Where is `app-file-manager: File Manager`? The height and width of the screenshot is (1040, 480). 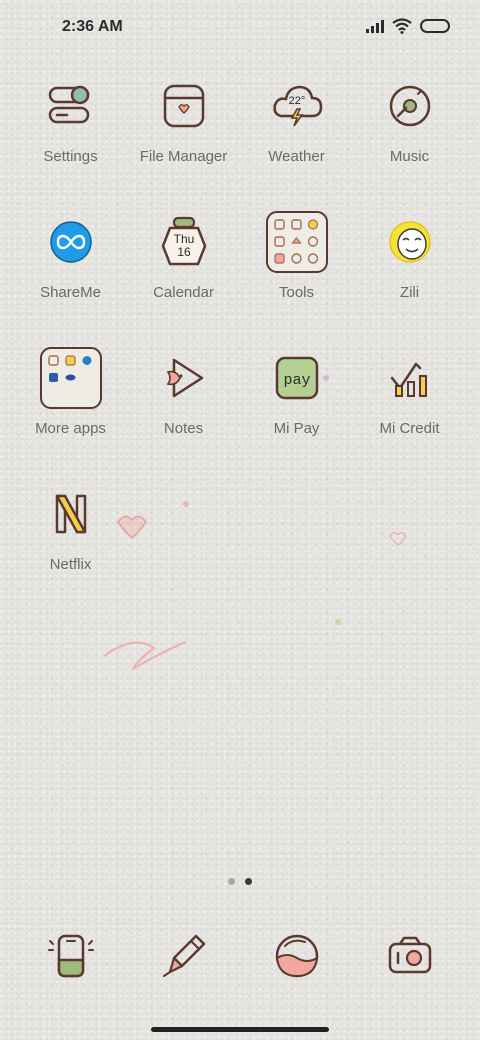
app-file-manager: File Manager is located at coordinates (183, 122).